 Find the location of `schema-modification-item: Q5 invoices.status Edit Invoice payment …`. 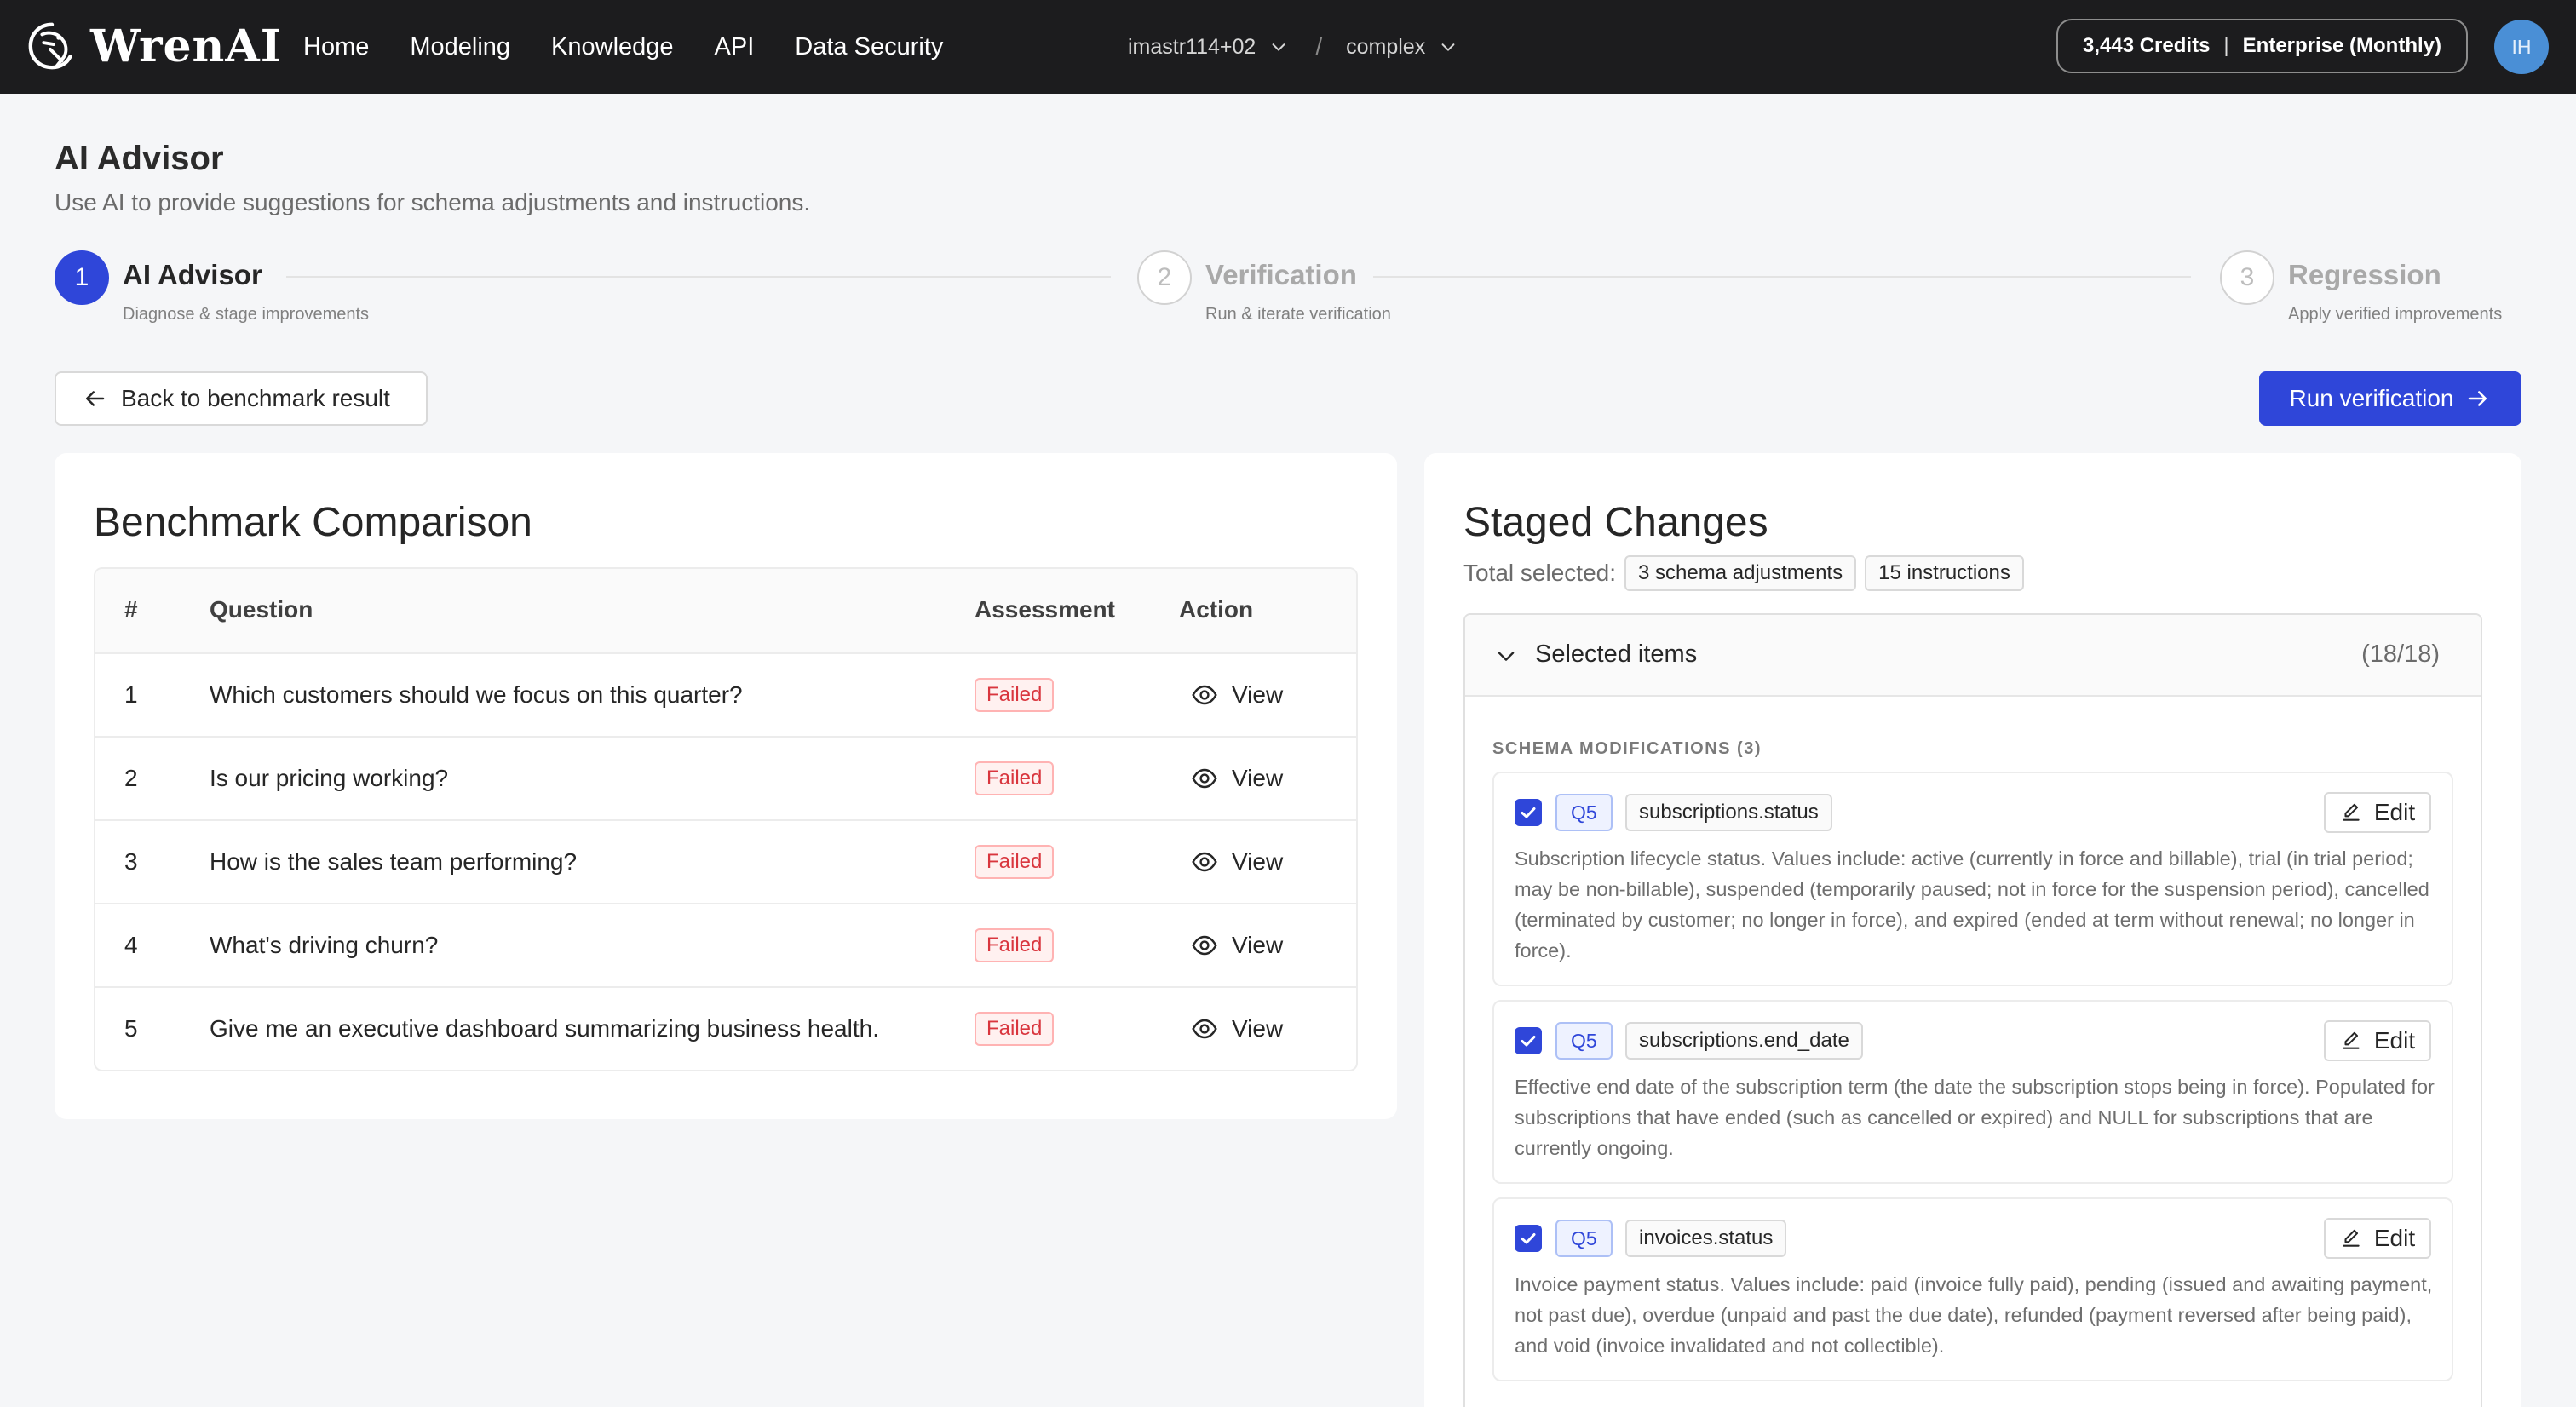

schema-modification-item: Q5 invoices.status Edit Invoice payment … is located at coordinates (1973, 1289).